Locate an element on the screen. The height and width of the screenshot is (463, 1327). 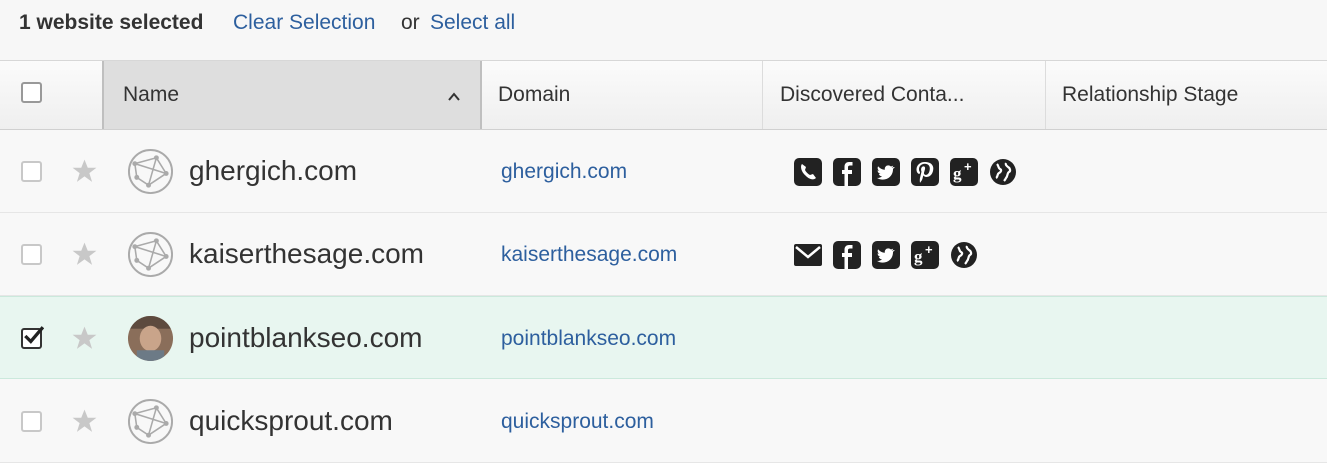
domain-link: pointblankseo.com is located at coordinates (588, 339).